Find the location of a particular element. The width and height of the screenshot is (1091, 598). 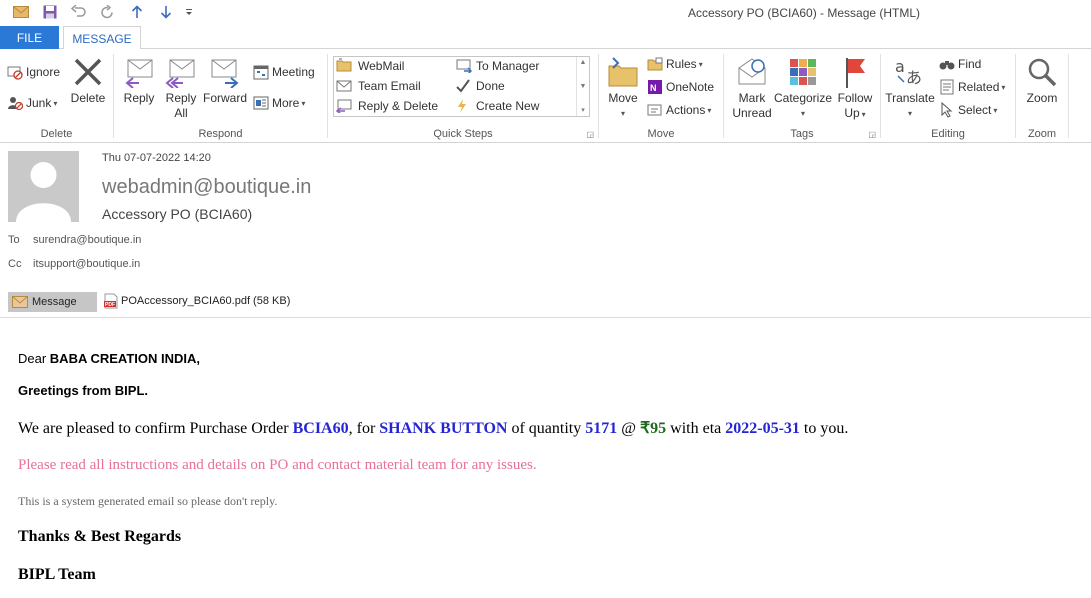

to-manager-icon is located at coordinates (465, 66).